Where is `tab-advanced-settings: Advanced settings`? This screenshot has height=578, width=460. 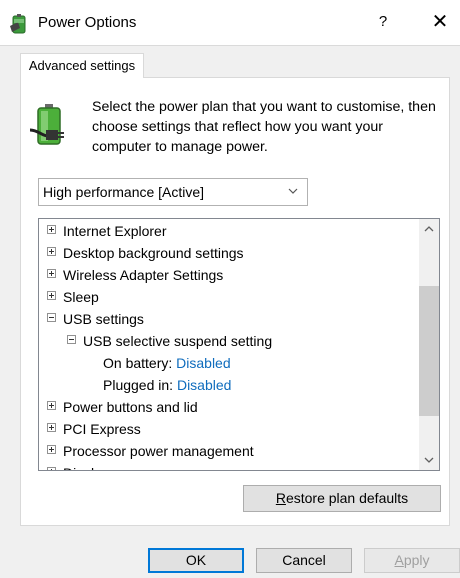
tab-advanced-settings: Advanced settings is located at coordinates (82, 65).